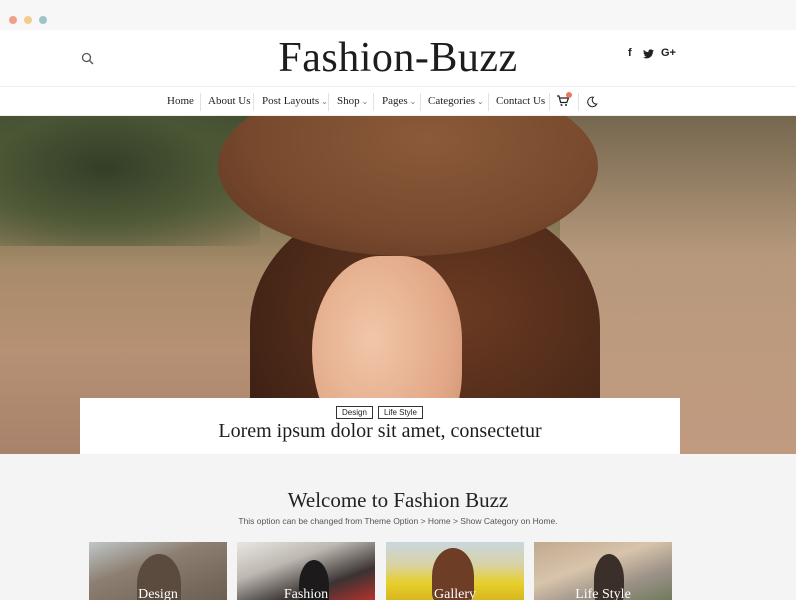 Image resolution: width=796 pixels, height=600 pixels. What do you see at coordinates (13, 20) in the screenshot?
I see `window-close-dot` at bounding box center [13, 20].